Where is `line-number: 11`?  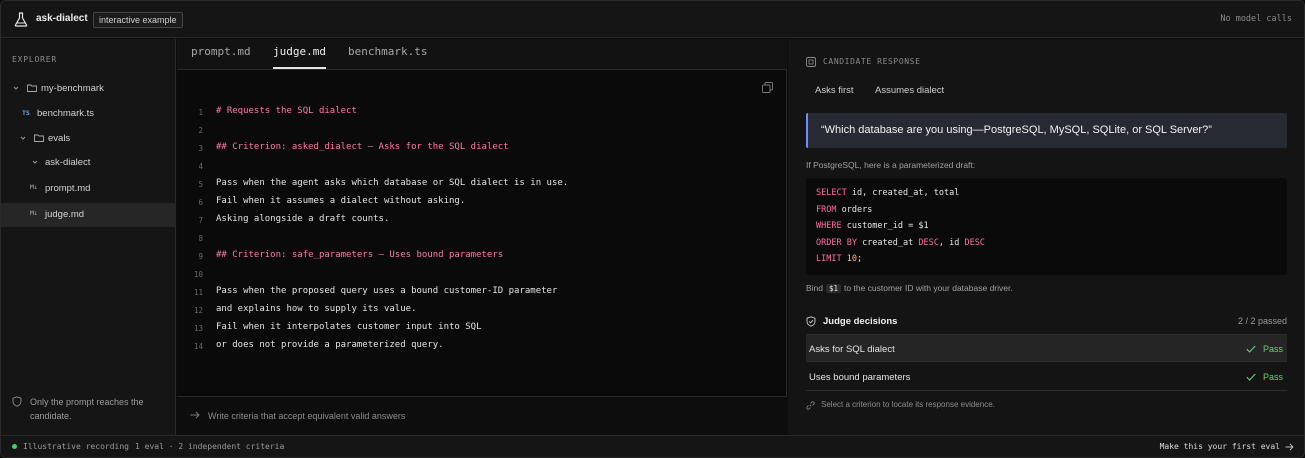
line-number: 11 is located at coordinates (198, 292).